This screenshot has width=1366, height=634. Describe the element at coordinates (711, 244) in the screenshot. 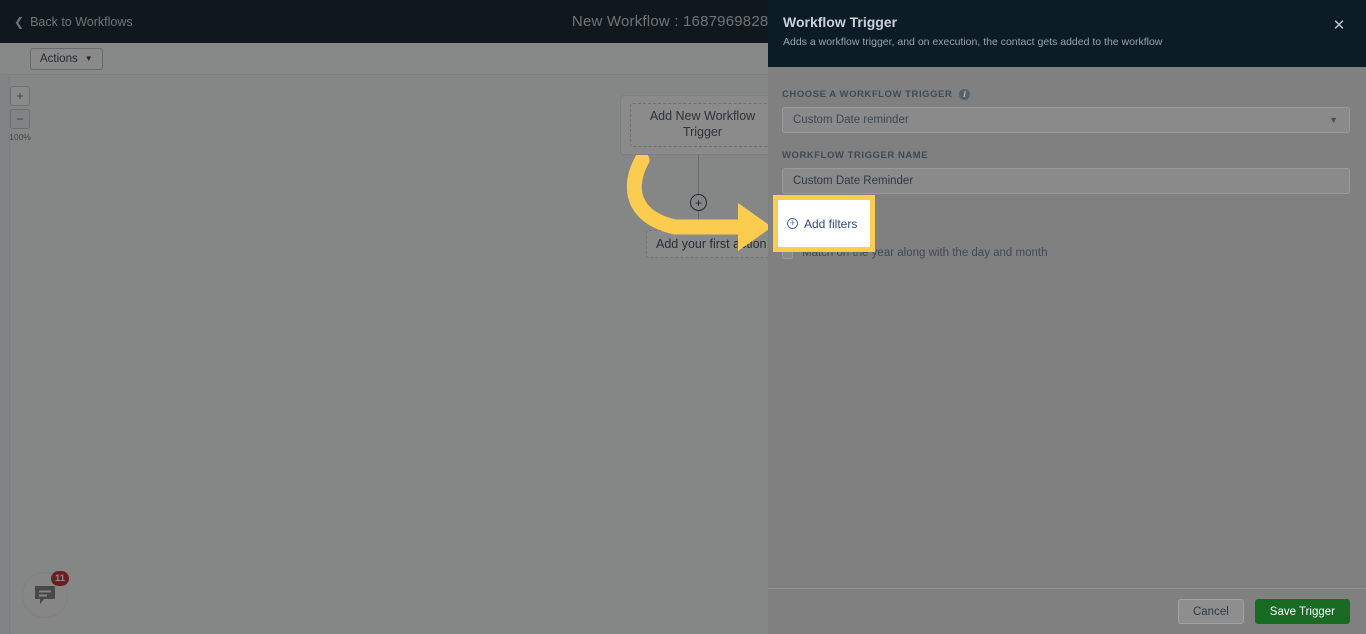

I see `add-first-action-label: Add your first action` at that location.